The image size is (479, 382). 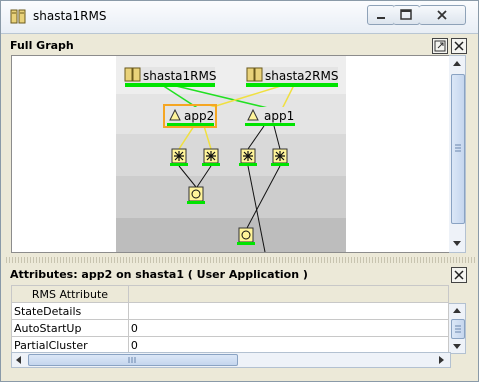 What do you see at coordinates (288, 311) in the screenshot?
I see `attribute-value` at bounding box center [288, 311].